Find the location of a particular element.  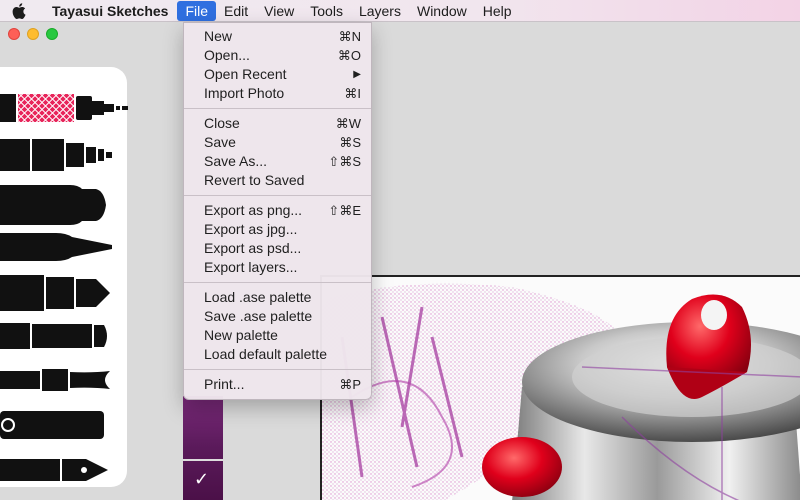

menu-file: File is located at coordinates (197, 10).